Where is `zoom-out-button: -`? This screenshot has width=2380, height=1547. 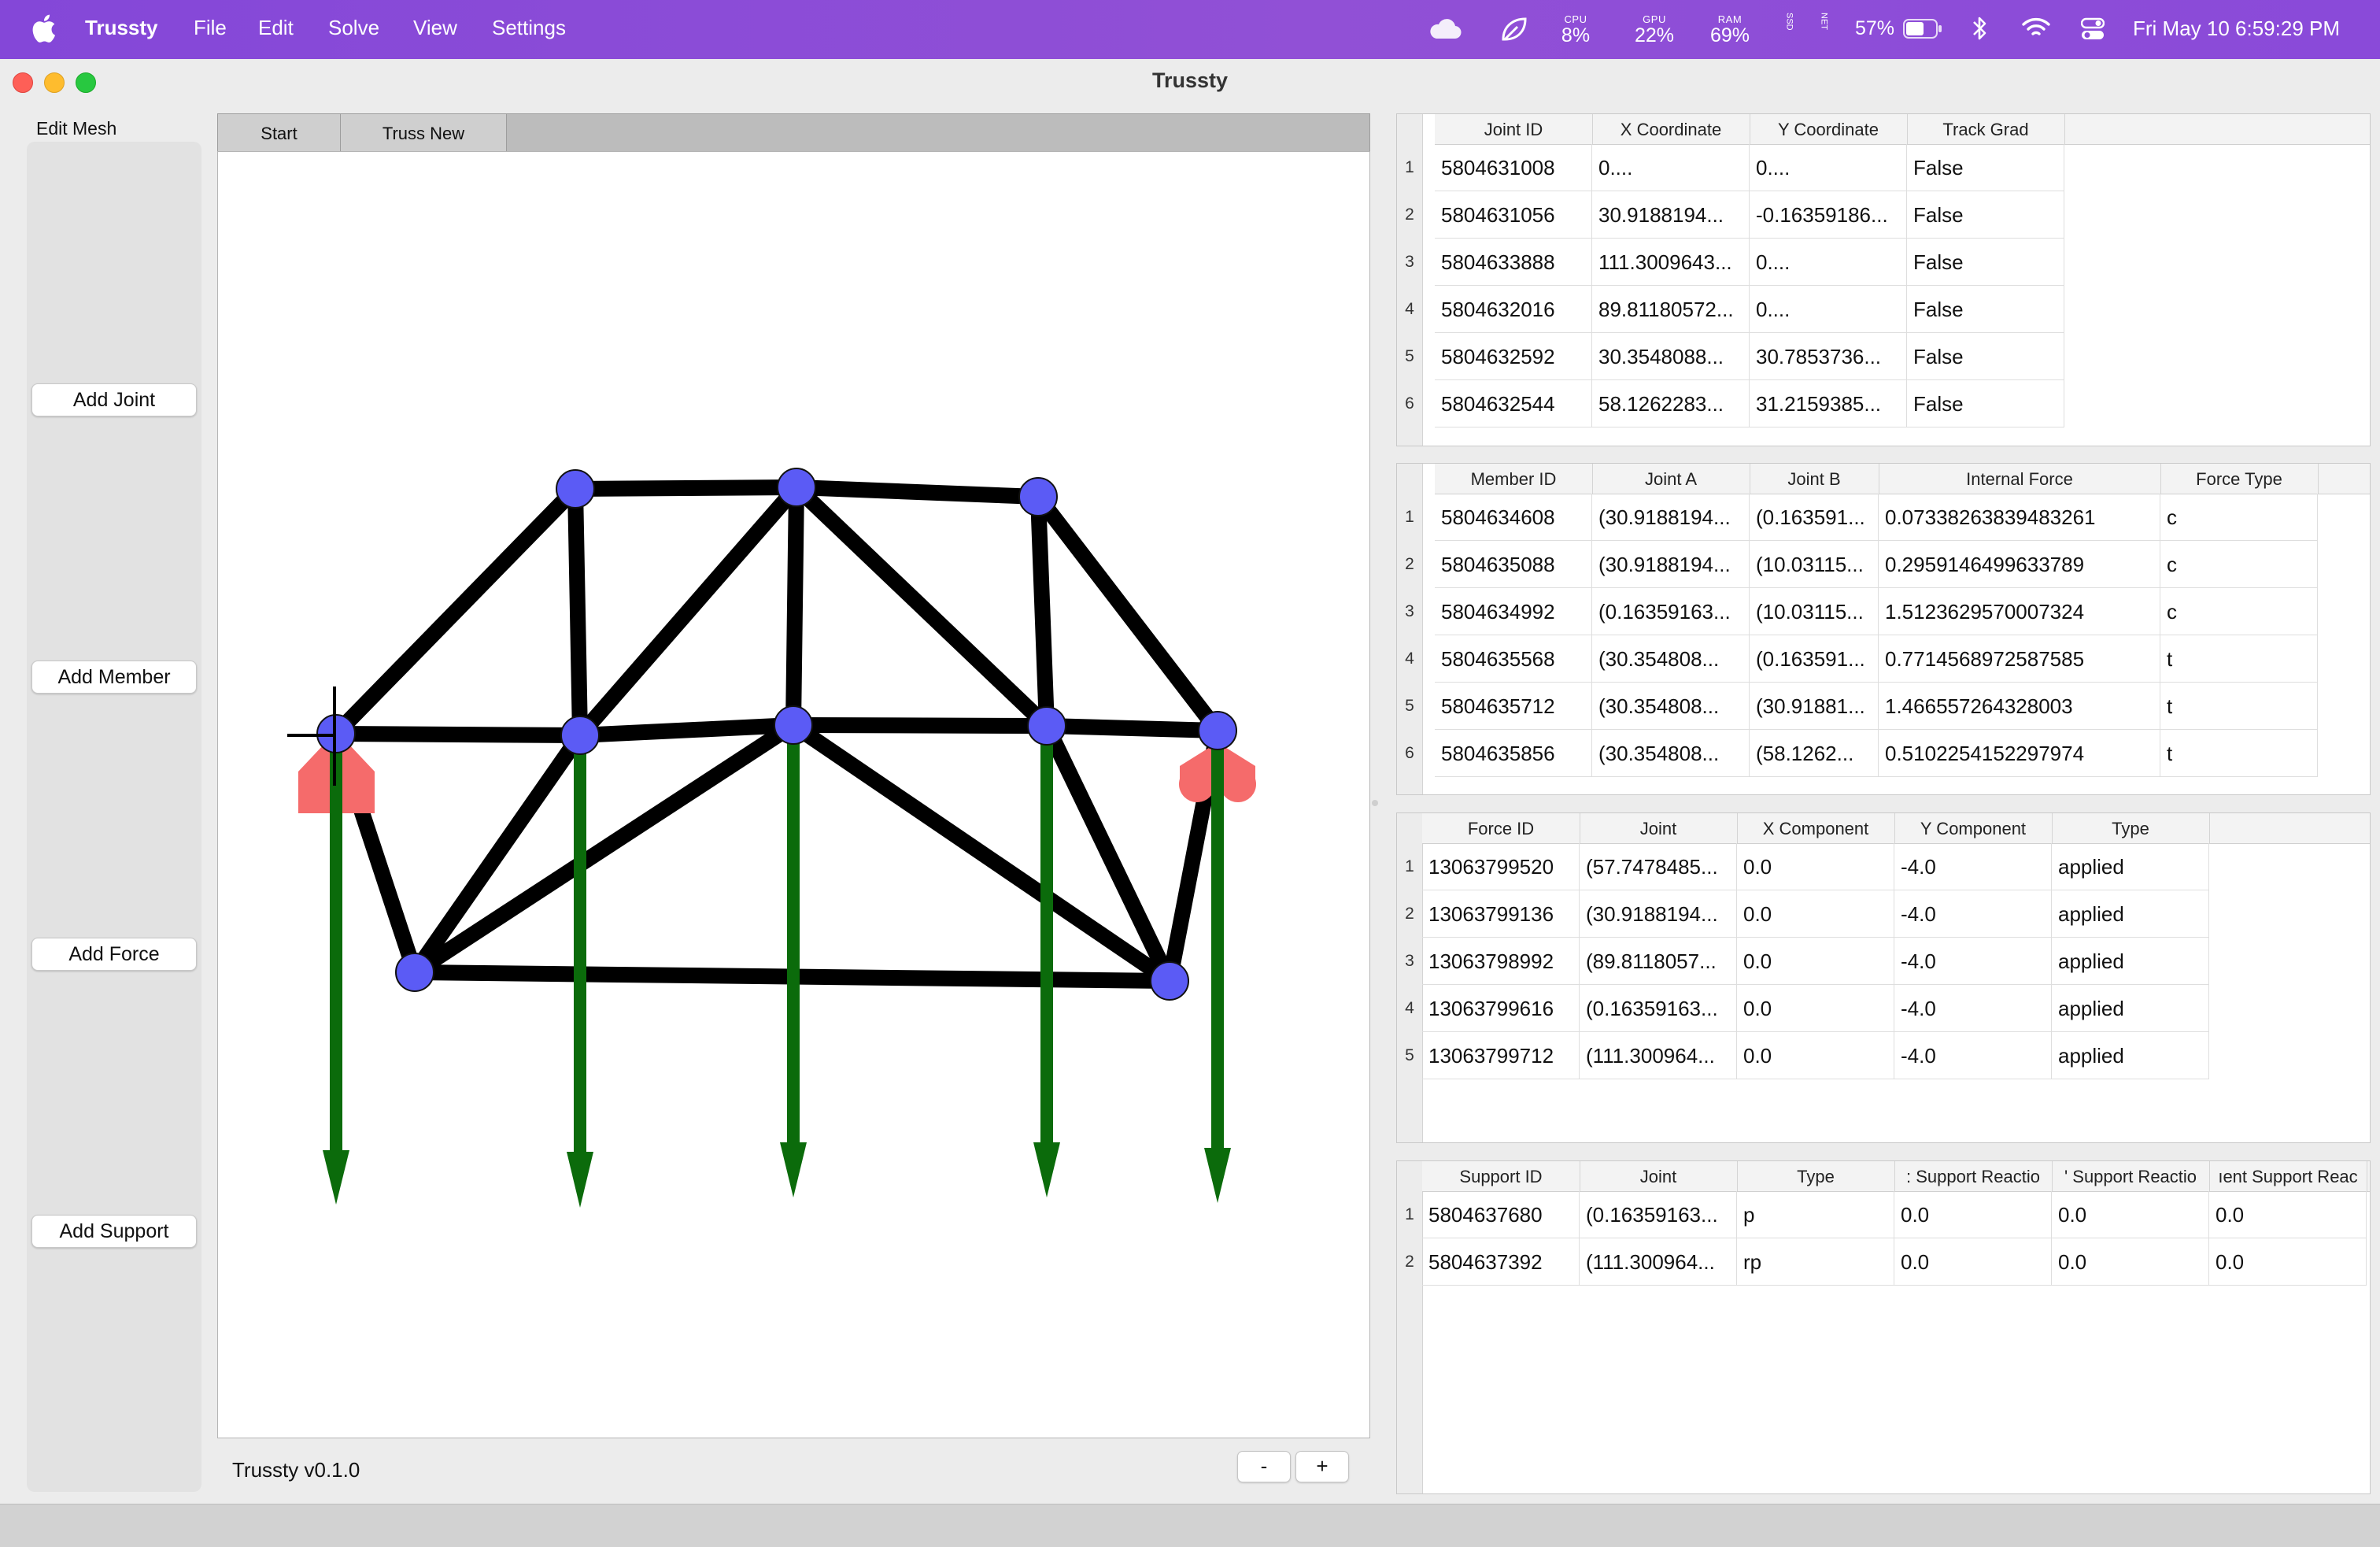
zoom-out-button: - is located at coordinates (1264, 1466).